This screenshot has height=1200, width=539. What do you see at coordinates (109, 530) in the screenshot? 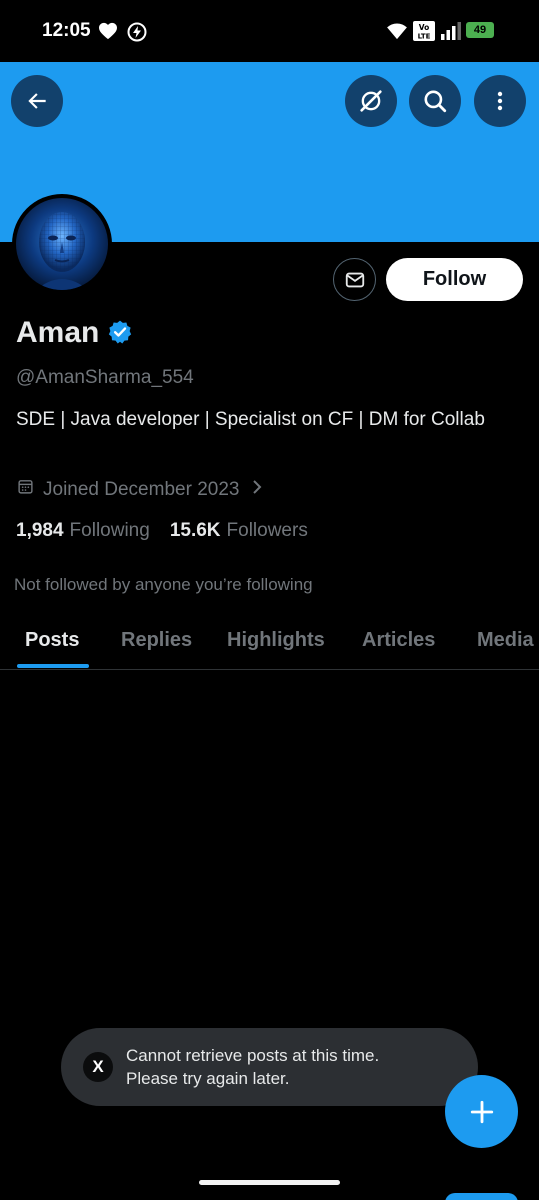
I see `following-label: Following` at bounding box center [109, 530].